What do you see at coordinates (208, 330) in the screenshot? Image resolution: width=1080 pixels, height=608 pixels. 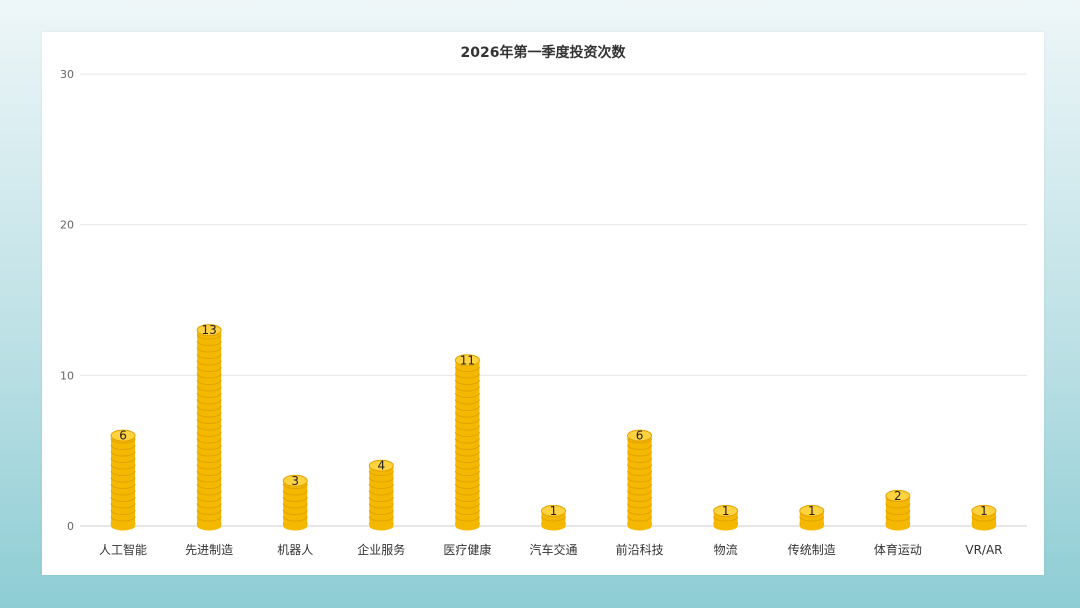 I see `bar-value-label: 13` at bounding box center [208, 330].